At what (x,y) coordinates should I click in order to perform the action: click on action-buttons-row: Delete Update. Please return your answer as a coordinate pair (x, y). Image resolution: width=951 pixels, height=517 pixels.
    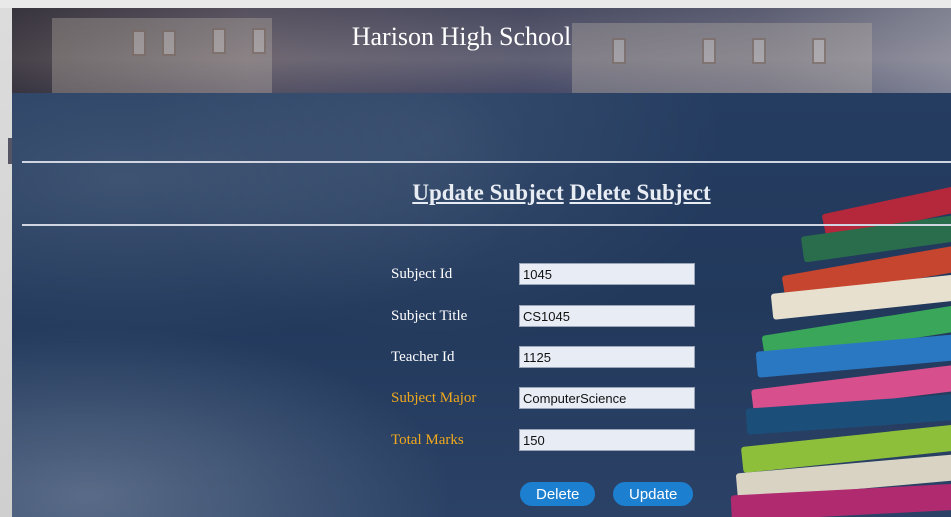
    Looking at the image, I should click on (551, 494).